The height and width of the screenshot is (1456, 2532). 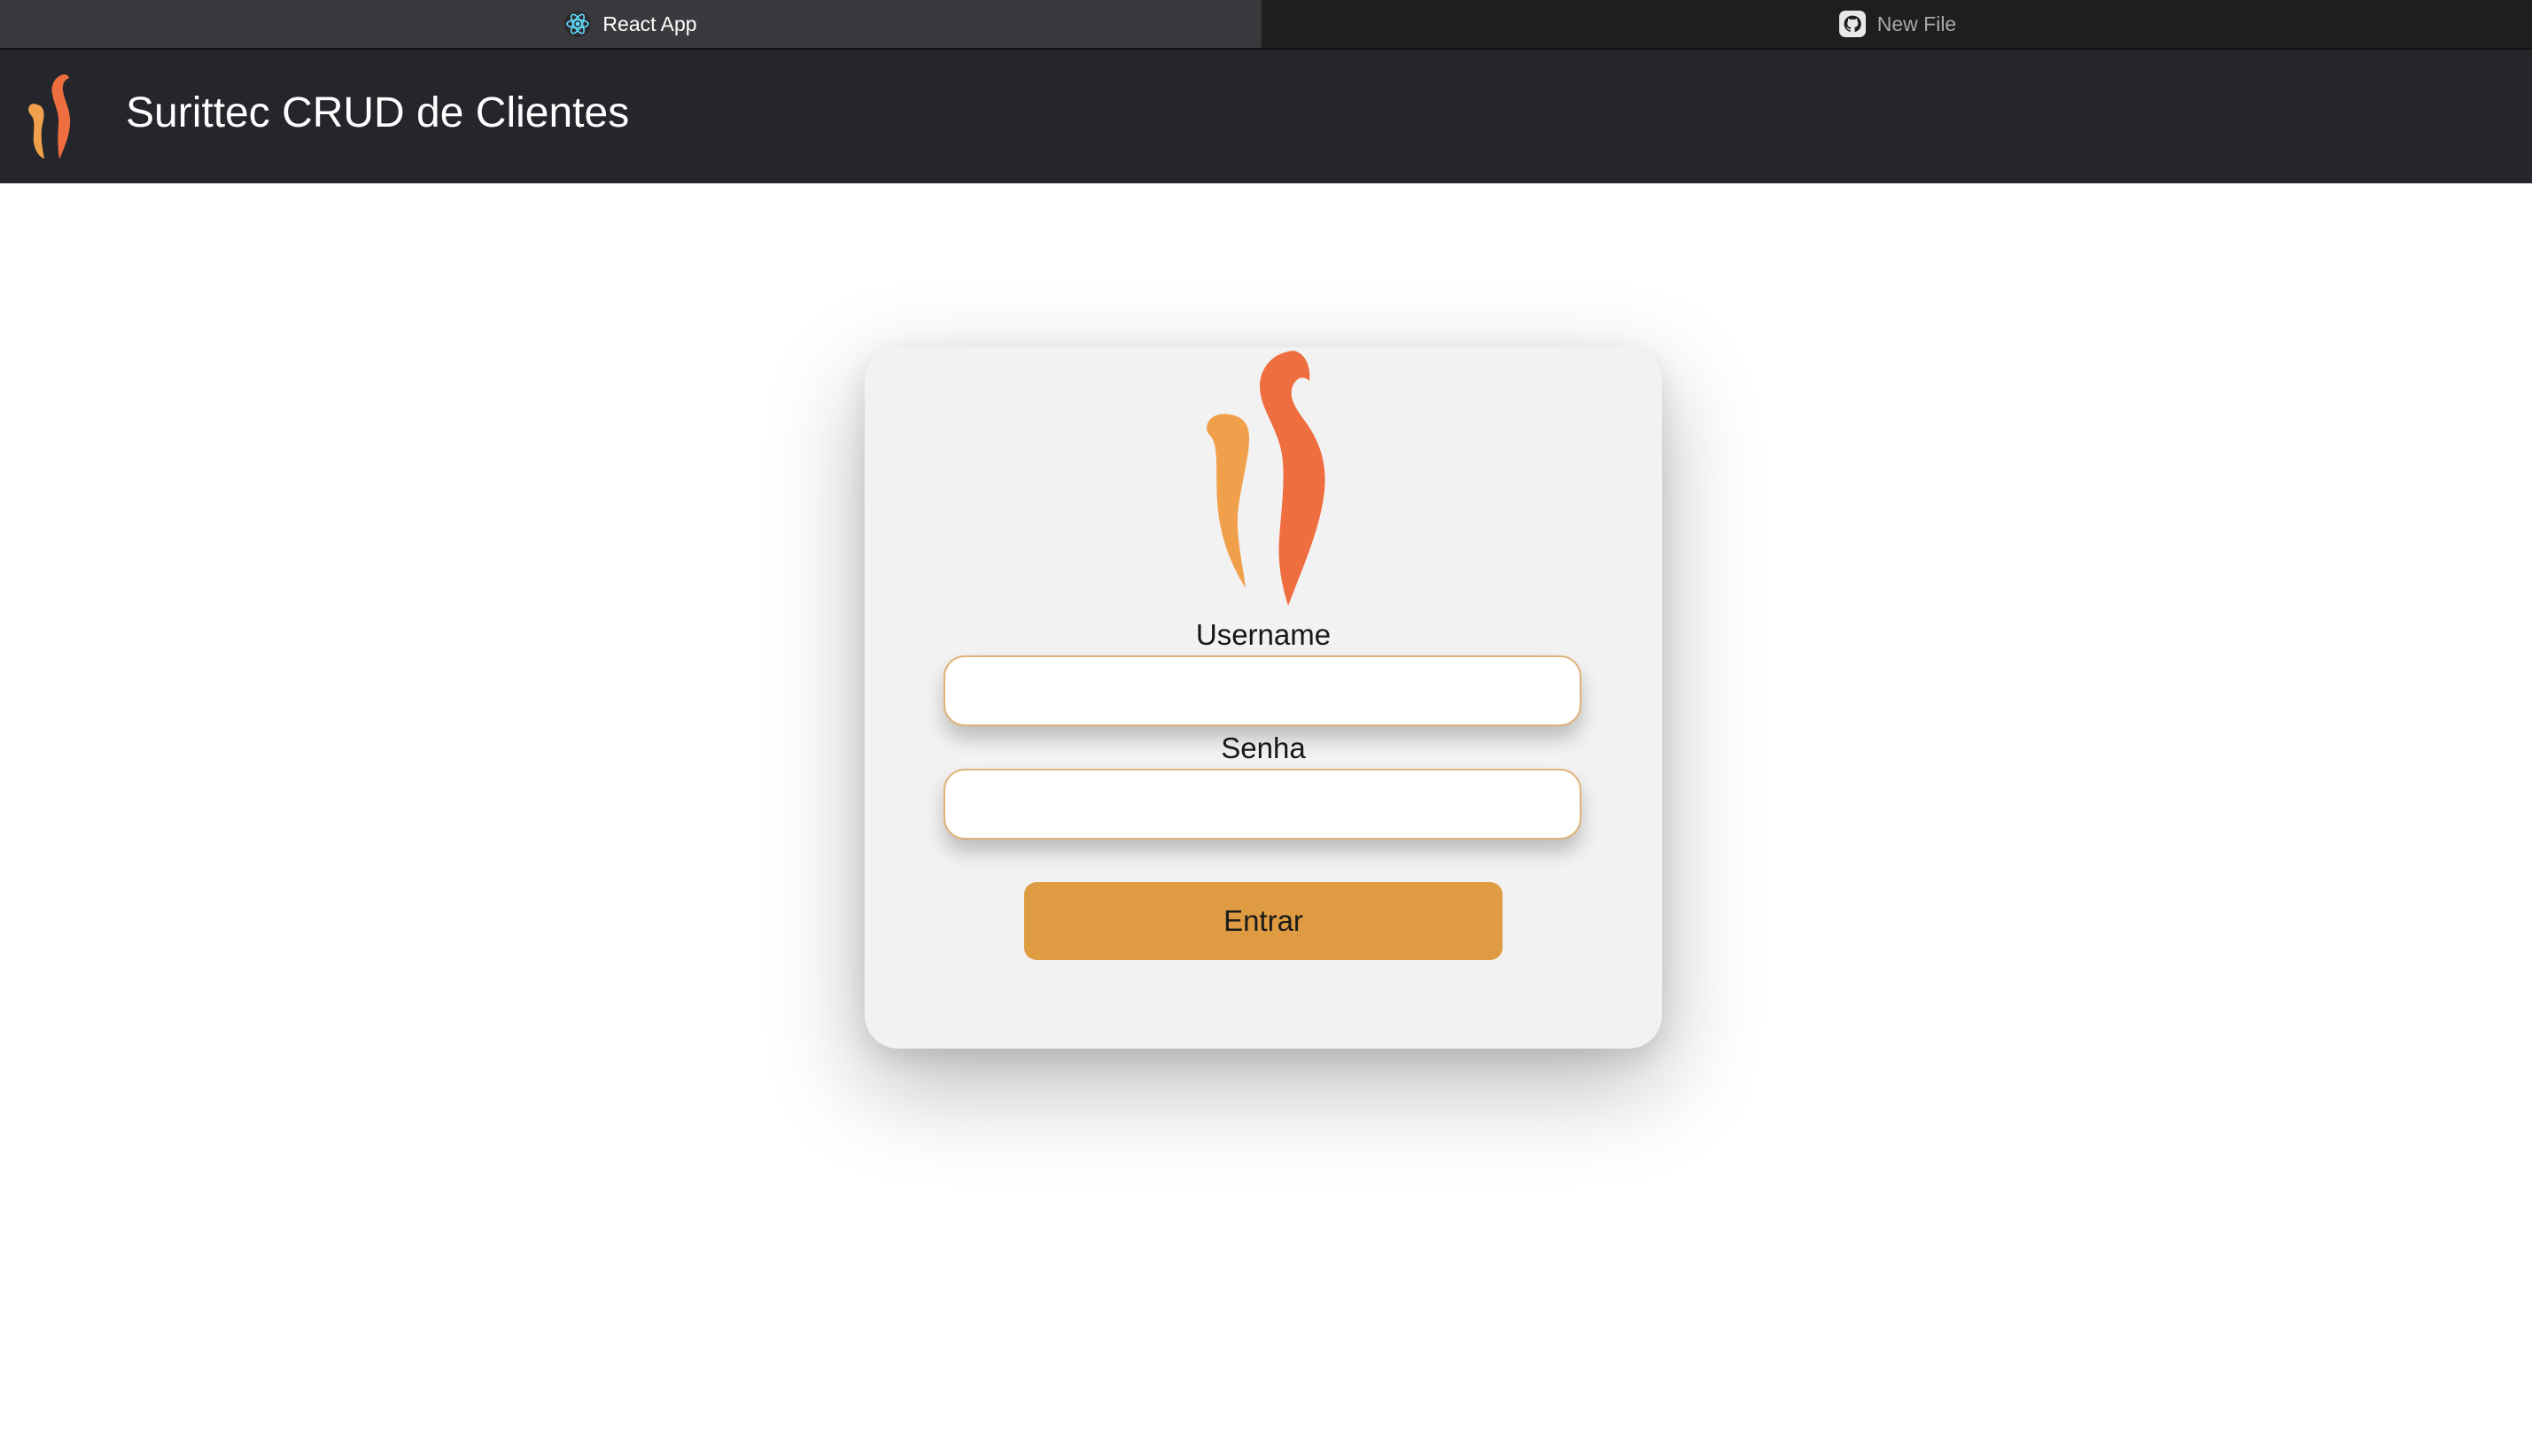 What do you see at coordinates (1263, 921) in the screenshot?
I see `login-button: Entrar` at bounding box center [1263, 921].